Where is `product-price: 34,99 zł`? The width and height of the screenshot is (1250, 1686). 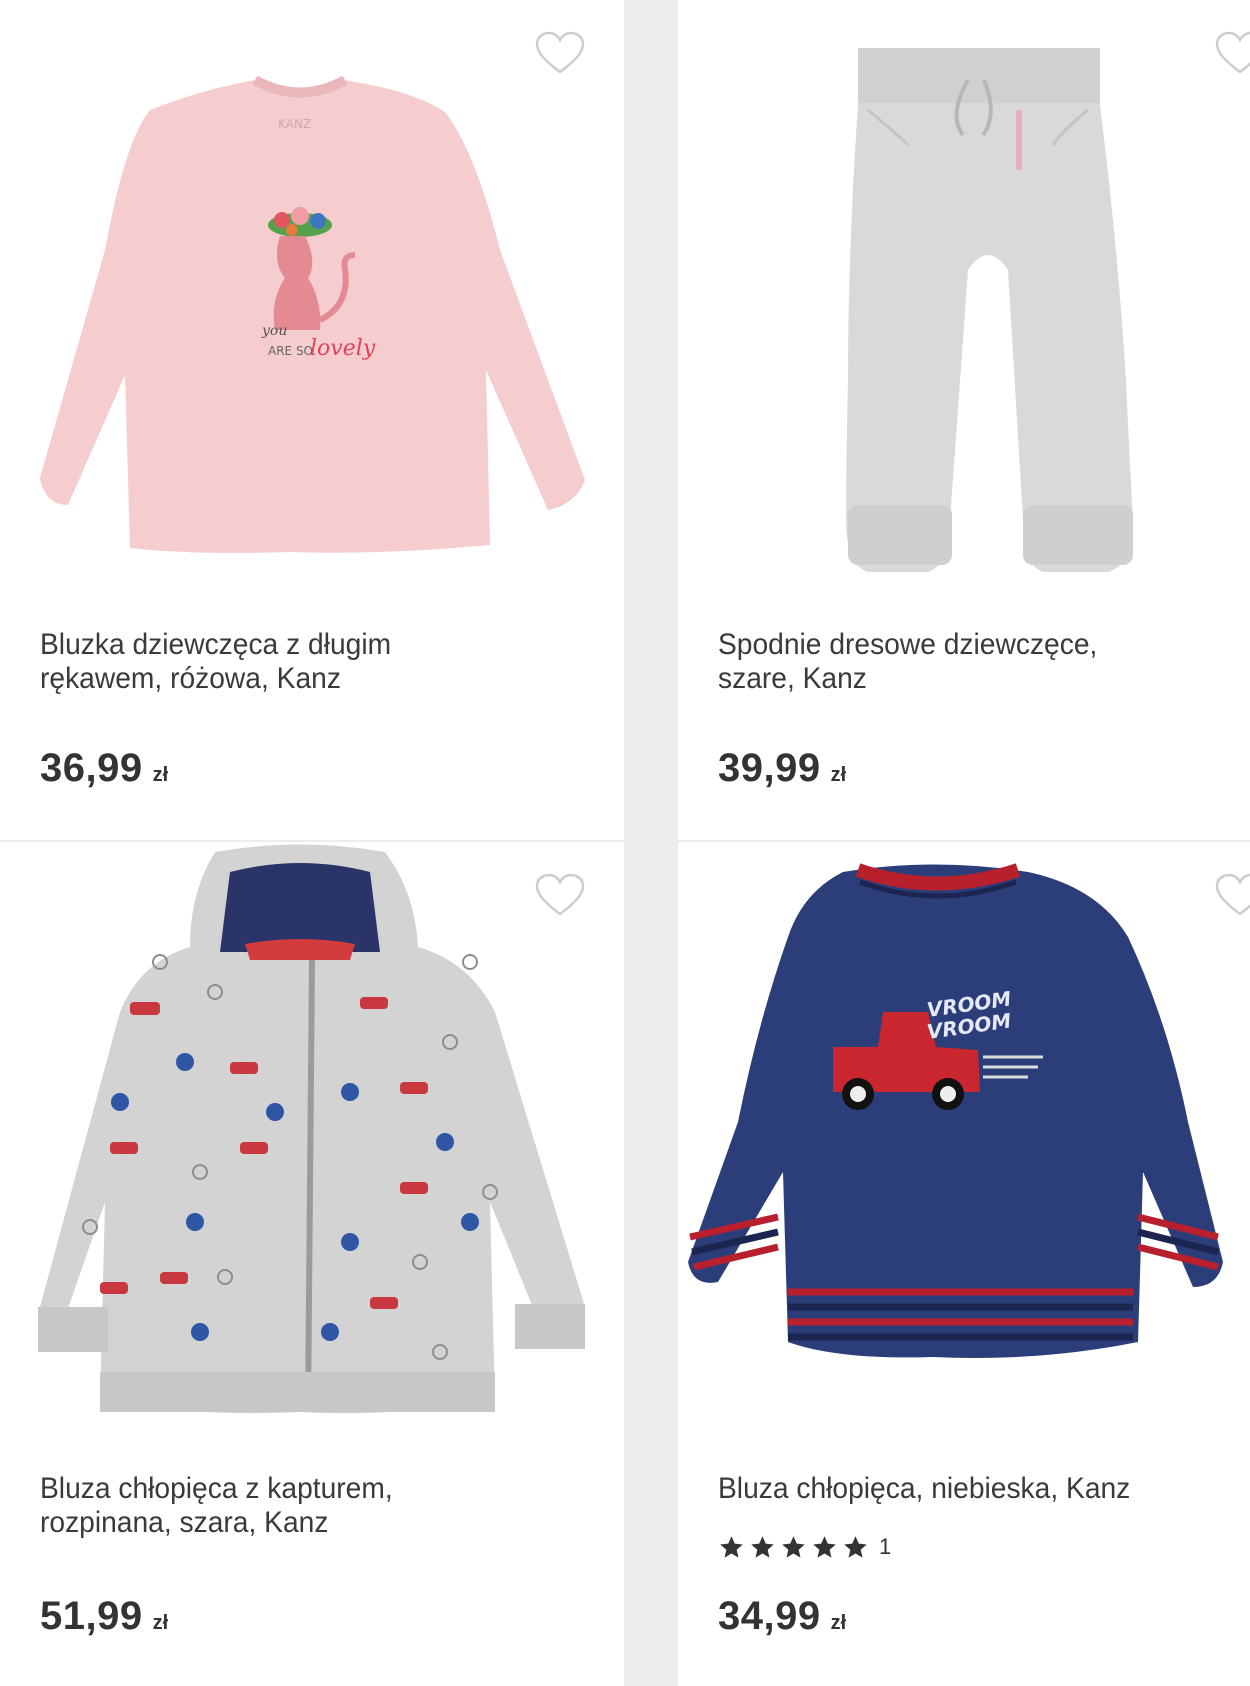
product-price: 34,99 zł is located at coordinates (782, 1616).